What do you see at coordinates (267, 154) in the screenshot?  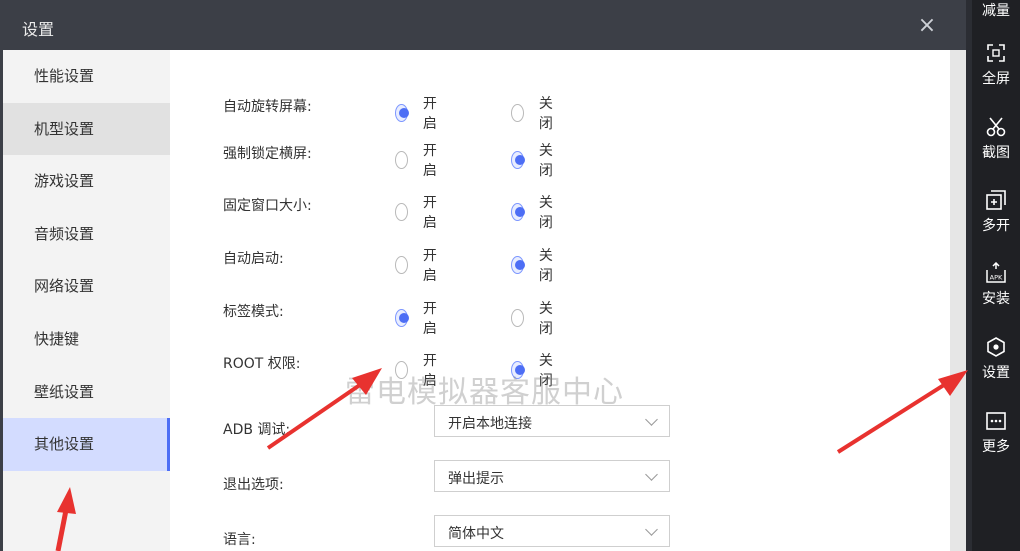 I see `setting-label: 强制锁定横屏:` at bounding box center [267, 154].